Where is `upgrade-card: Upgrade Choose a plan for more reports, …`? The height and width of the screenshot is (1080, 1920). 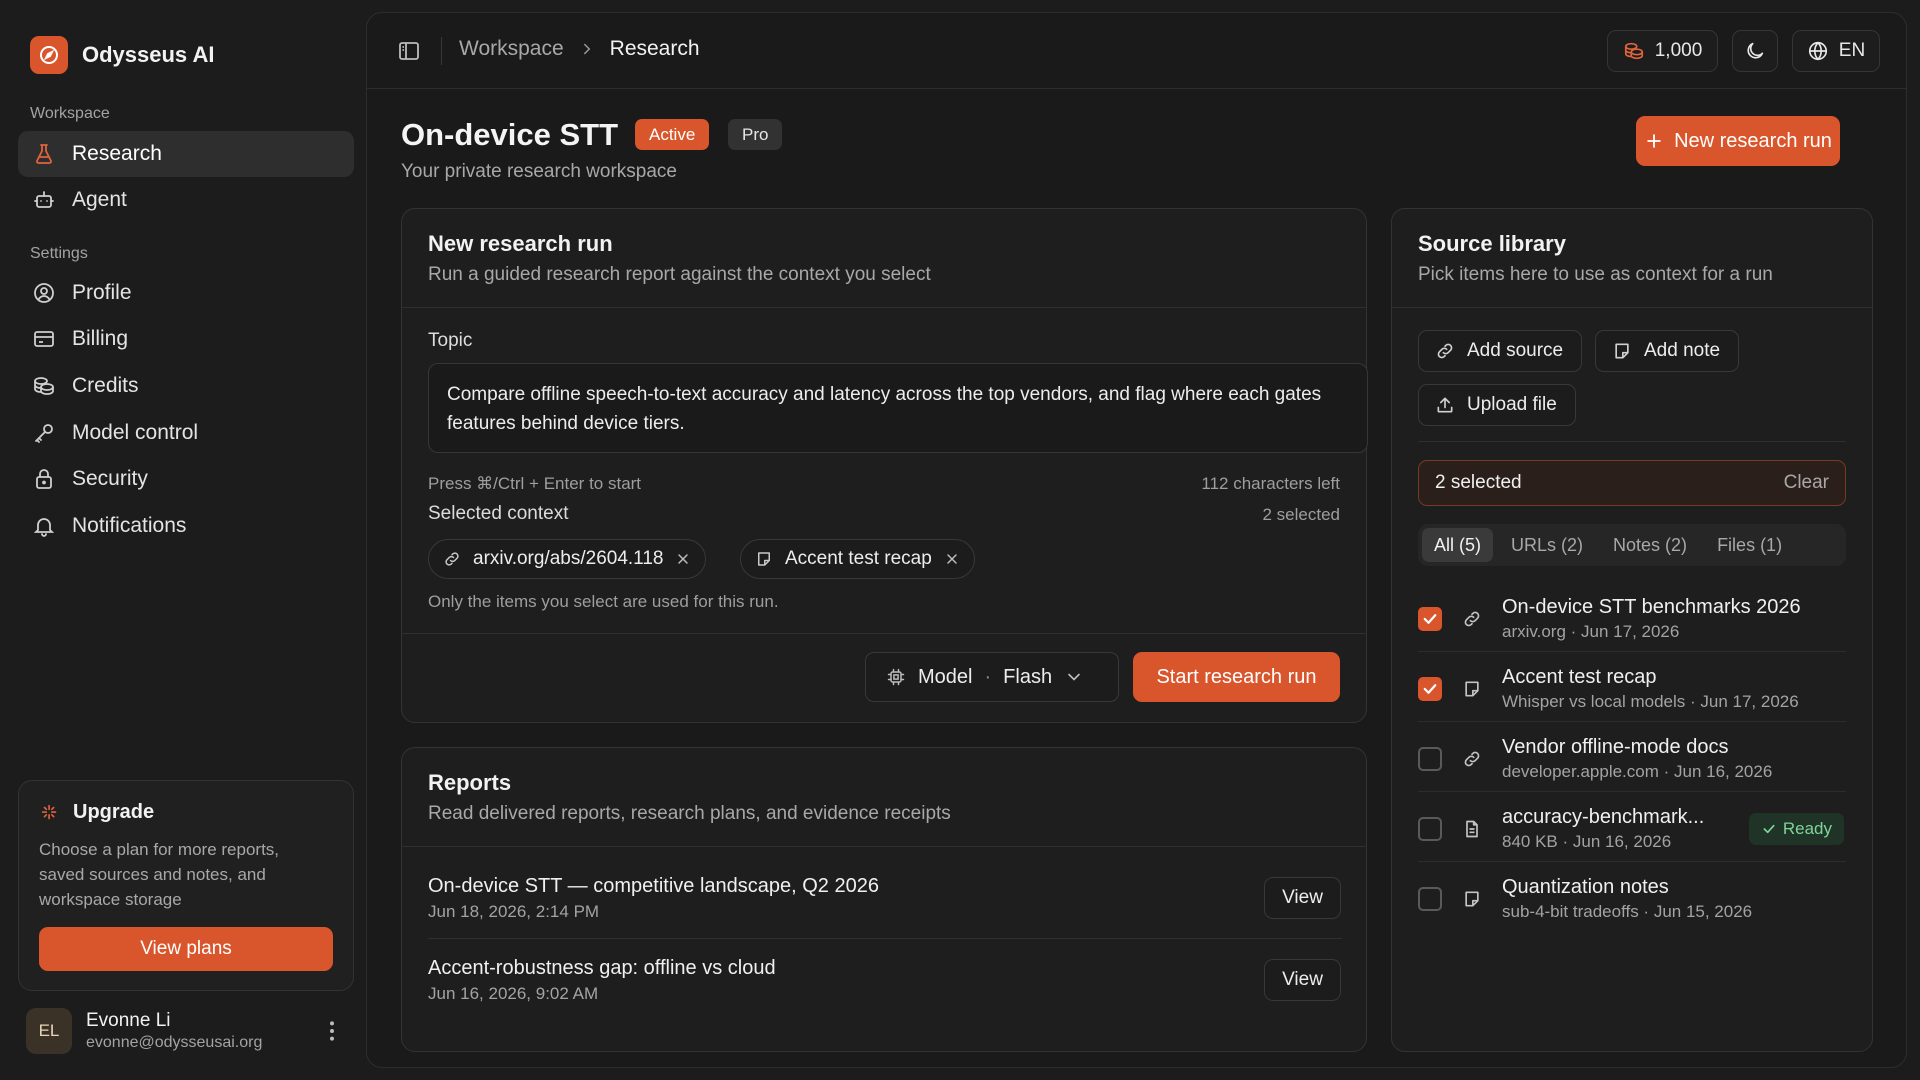
upgrade-card: Upgrade Choose a plan for more reports, … is located at coordinates (186, 885).